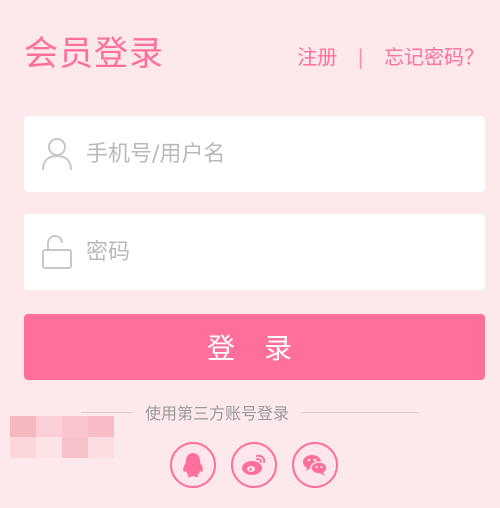 Image resolution: width=500 pixels, height=508 pixels. What do you see at coordinates (317, 57) in the screenshot?
I see `register-link: 注册` at bounding box center [317, 57].